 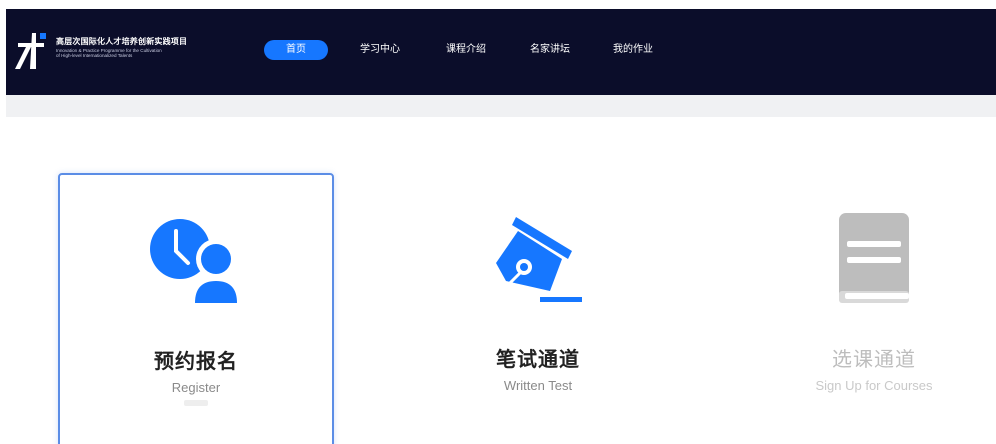 What do you see at coordinates (122, 41) in the screenshot?
I see `brand-title: 高层次国际化人才培养创新实践项目` at bounding box center [122, 41].